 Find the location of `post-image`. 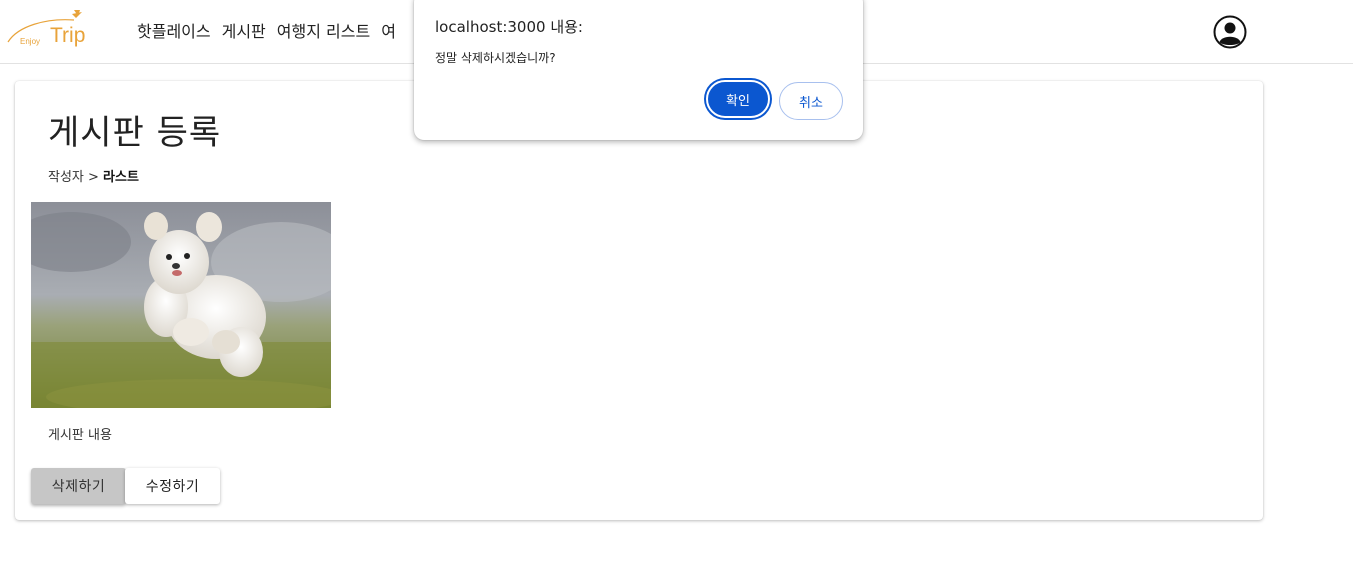

post-image is located at coordinates (181, 305).